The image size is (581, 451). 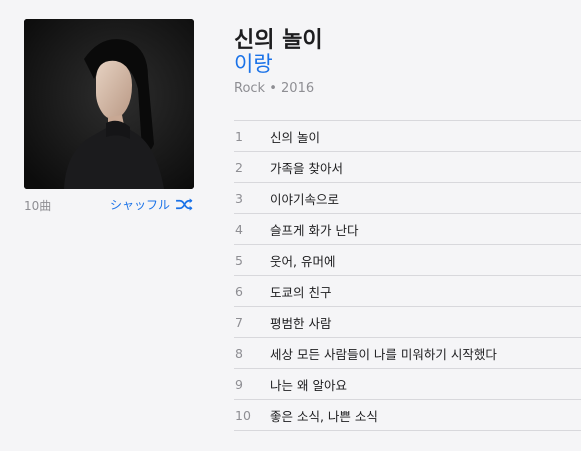 I want to click on track-title: 세상 모든 사람들이 나를 미워하기 시작했다, so click(x=383, y=354).